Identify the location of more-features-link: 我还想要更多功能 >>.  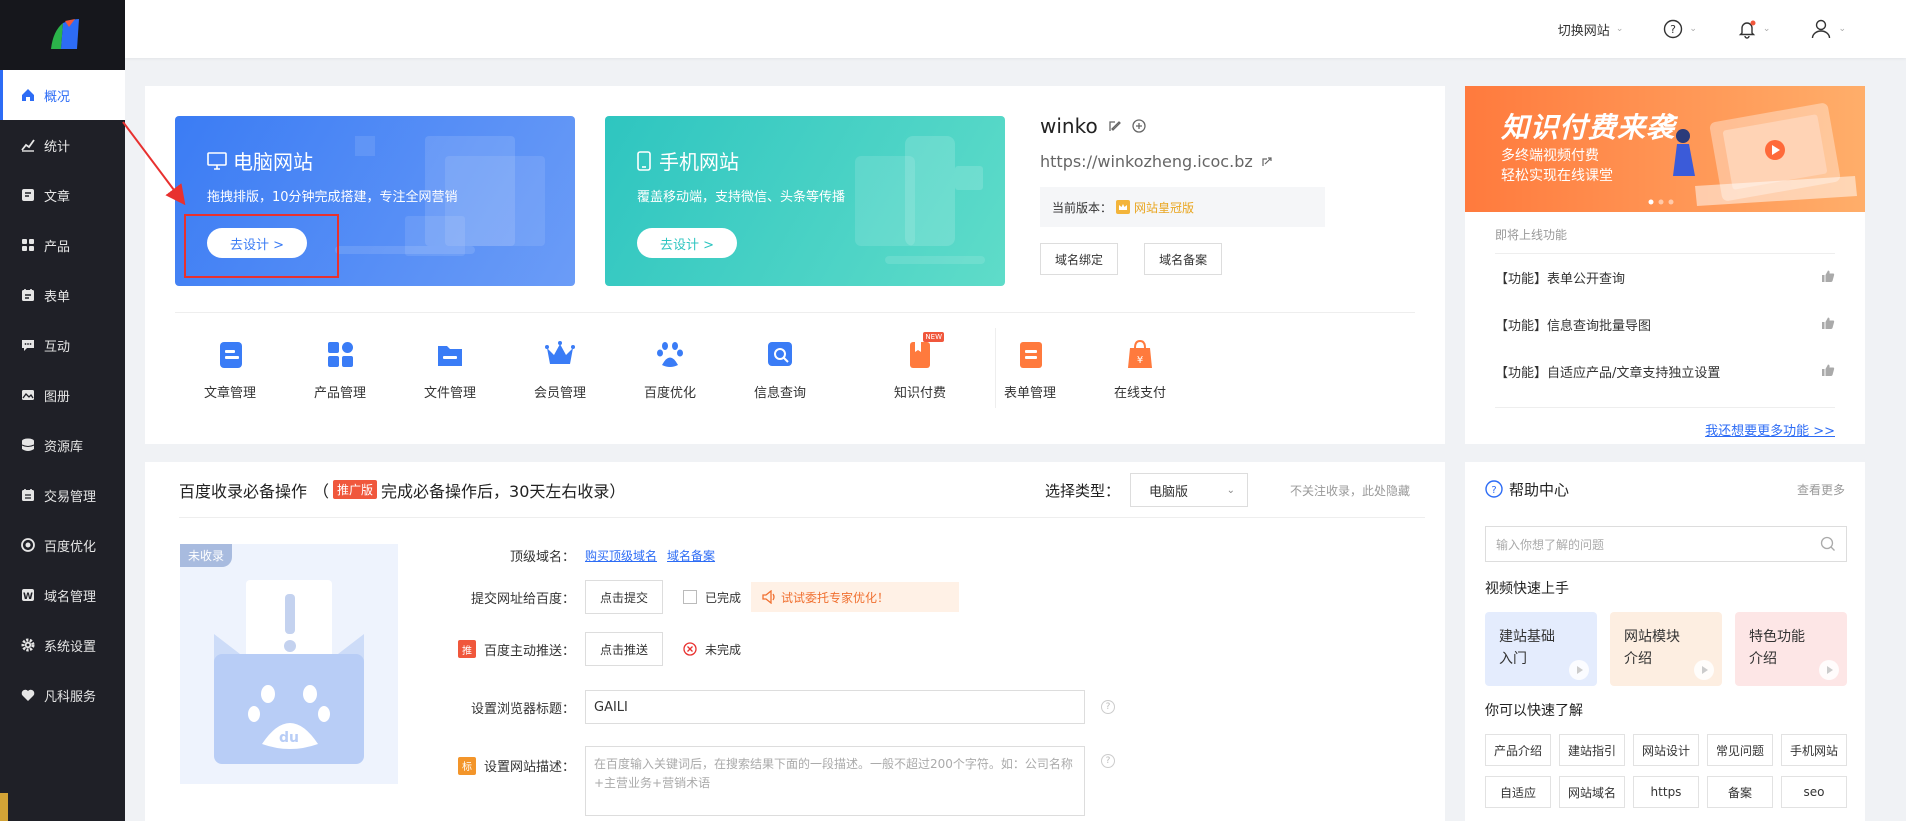
(1665, 423).